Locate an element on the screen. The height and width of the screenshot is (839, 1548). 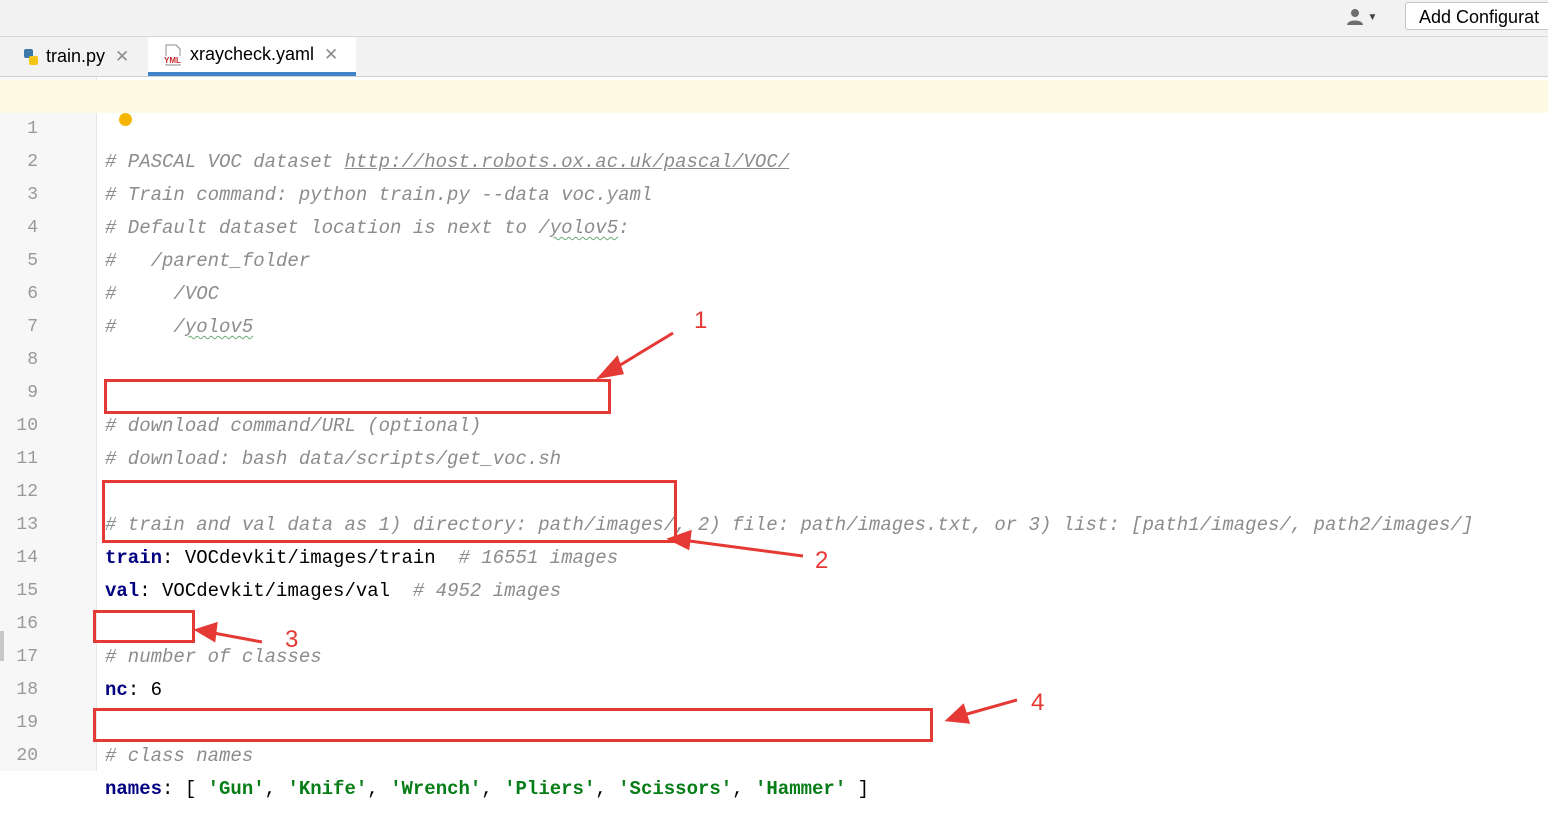
annotation-label-4: 4 is located at coordinates (1038, 702).